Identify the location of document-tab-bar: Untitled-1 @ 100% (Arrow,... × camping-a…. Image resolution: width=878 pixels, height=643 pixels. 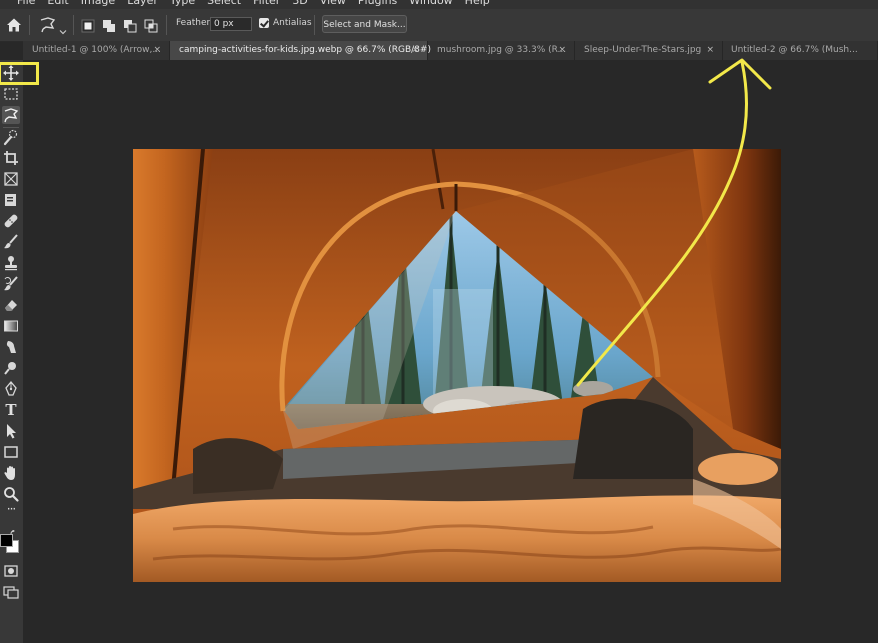
(450, 51).